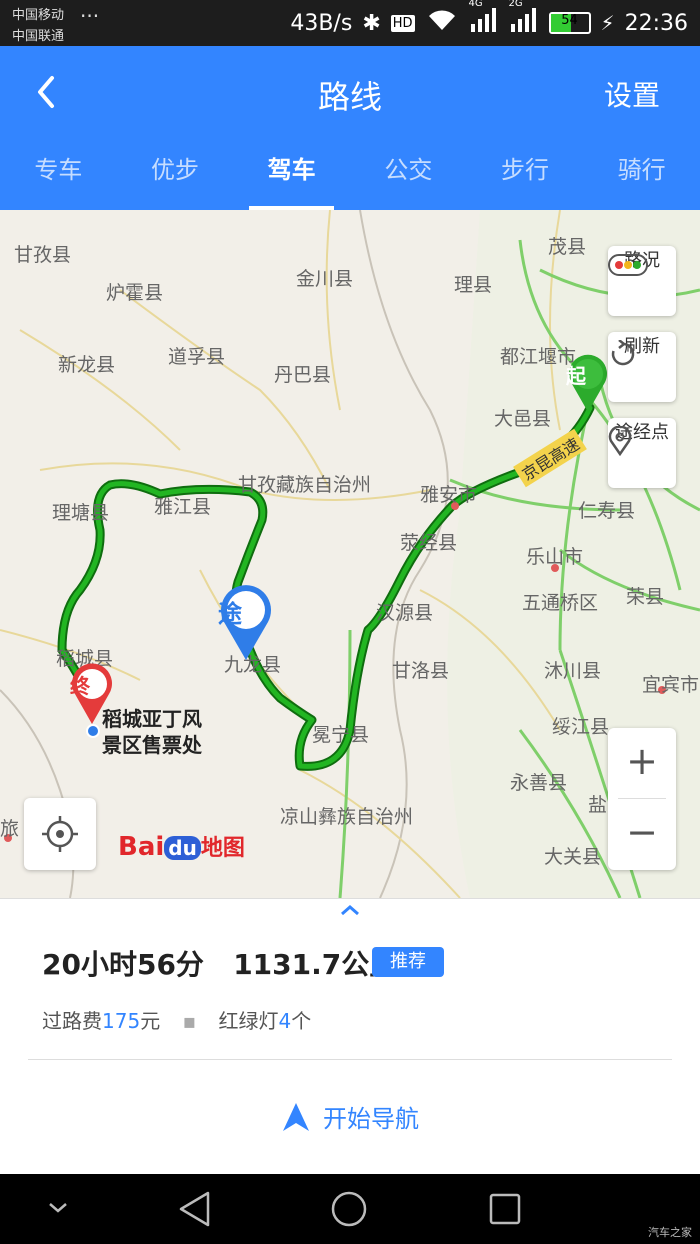 This screenshot has width=700, height=1244. Describe the element at coordinates (620, 441) in the screenshot. I see `location-pin-icon` at that location.